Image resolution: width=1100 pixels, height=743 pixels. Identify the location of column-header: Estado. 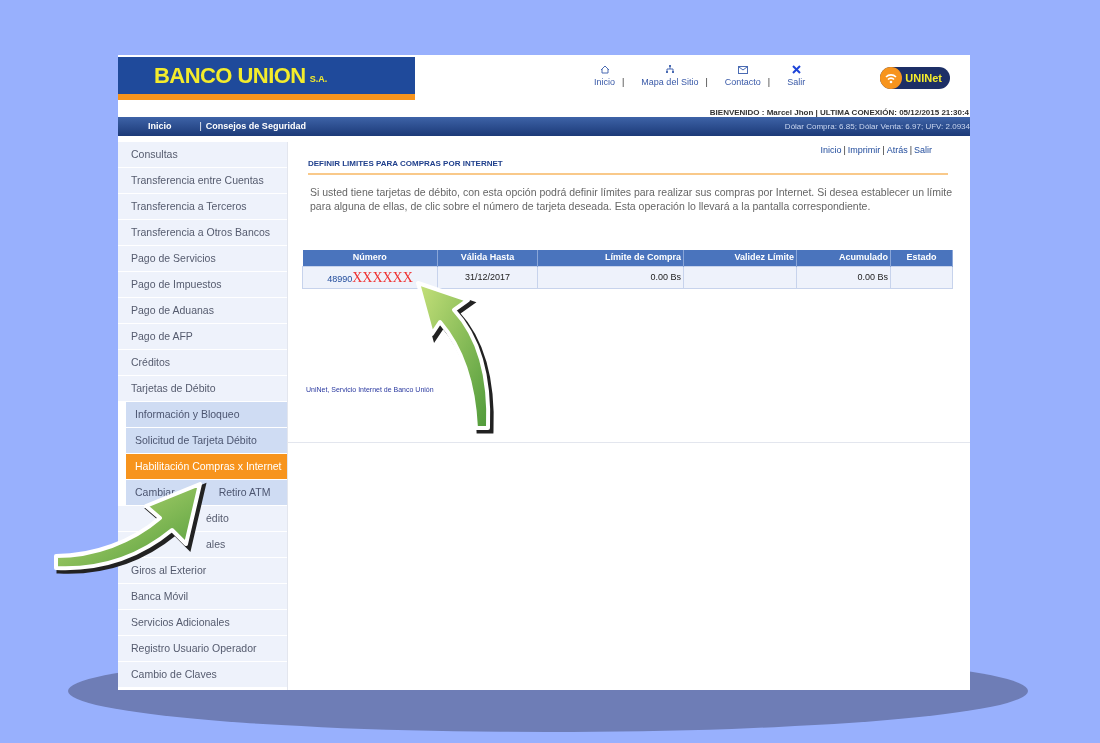
(921, 258).